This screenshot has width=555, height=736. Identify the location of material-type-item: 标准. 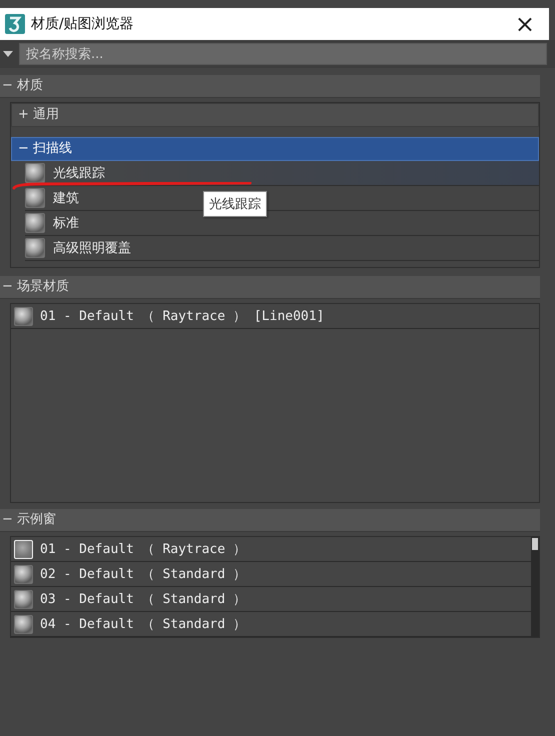
(282, 223).